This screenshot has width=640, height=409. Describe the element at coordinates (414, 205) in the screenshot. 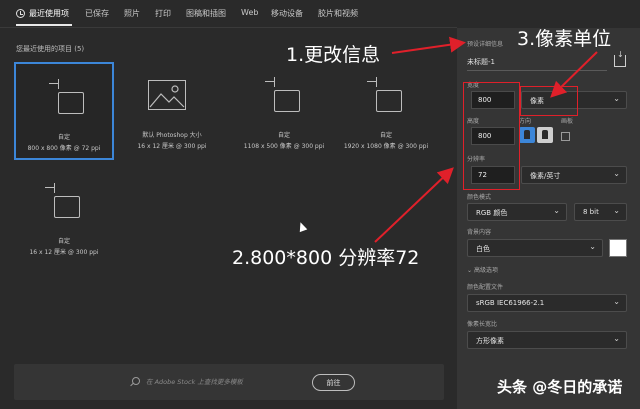

I see `arrow-to-size` at that location.